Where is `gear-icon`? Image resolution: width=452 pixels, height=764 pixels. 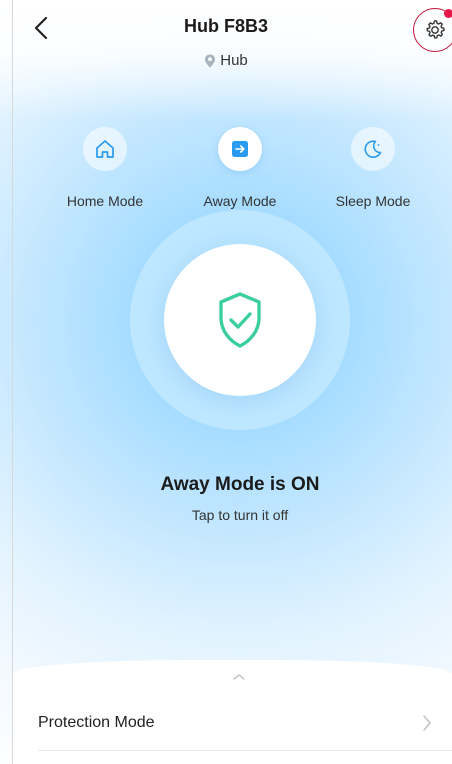 gear-icon is located at coordinates (435, 29).